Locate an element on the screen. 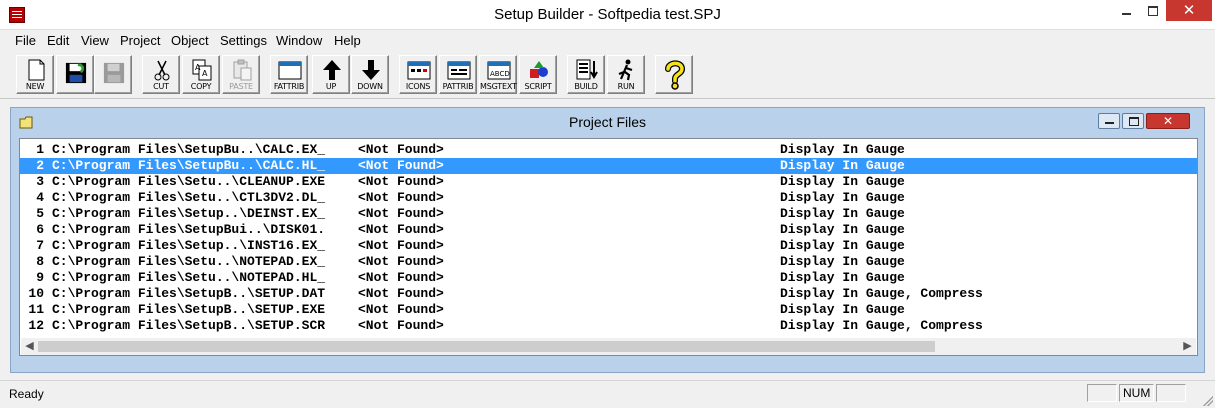  file-path: C:\Program Files\SetupB..\SETUP.SCR is located at coordinates (189, 325).